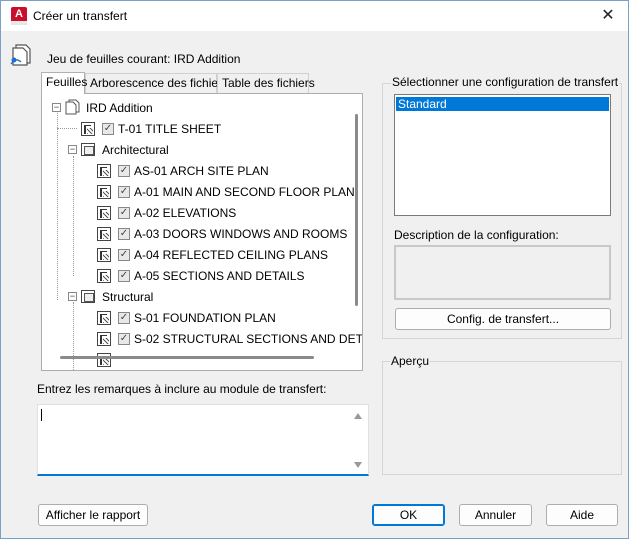 This screenshot has height=539, width=629. Describe the element at coordinates (410, 361) in the screenshot. I see `preview-label: Aperçu` at that location.